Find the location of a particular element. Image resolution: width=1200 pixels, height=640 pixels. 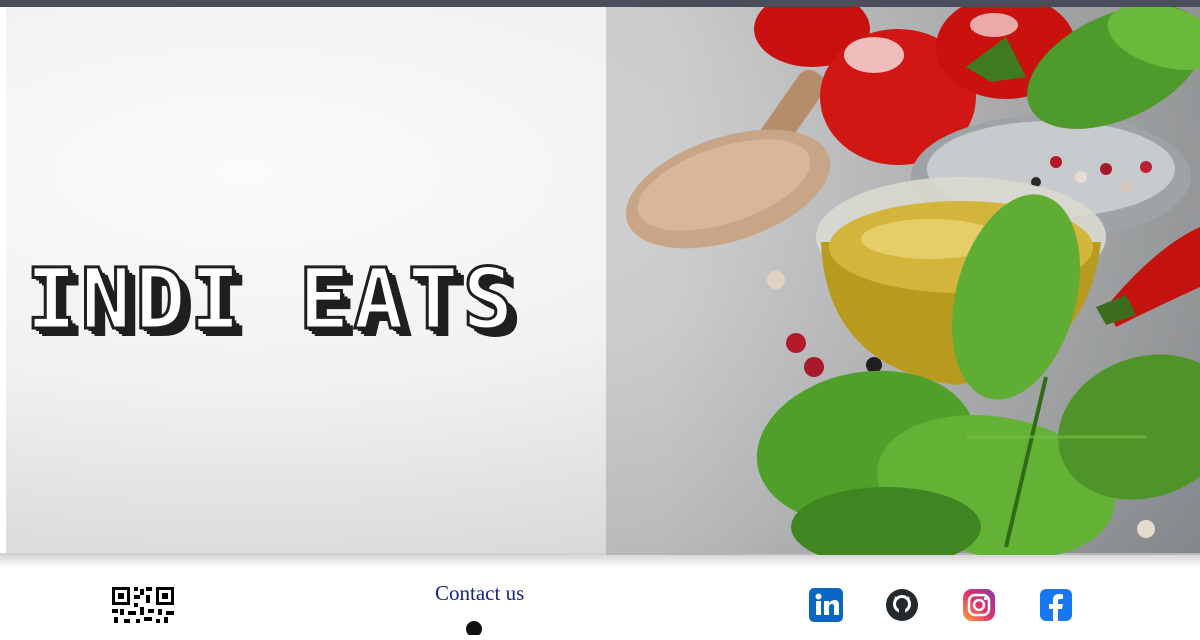

qr-code-icon is located at coordinates (143, 605).